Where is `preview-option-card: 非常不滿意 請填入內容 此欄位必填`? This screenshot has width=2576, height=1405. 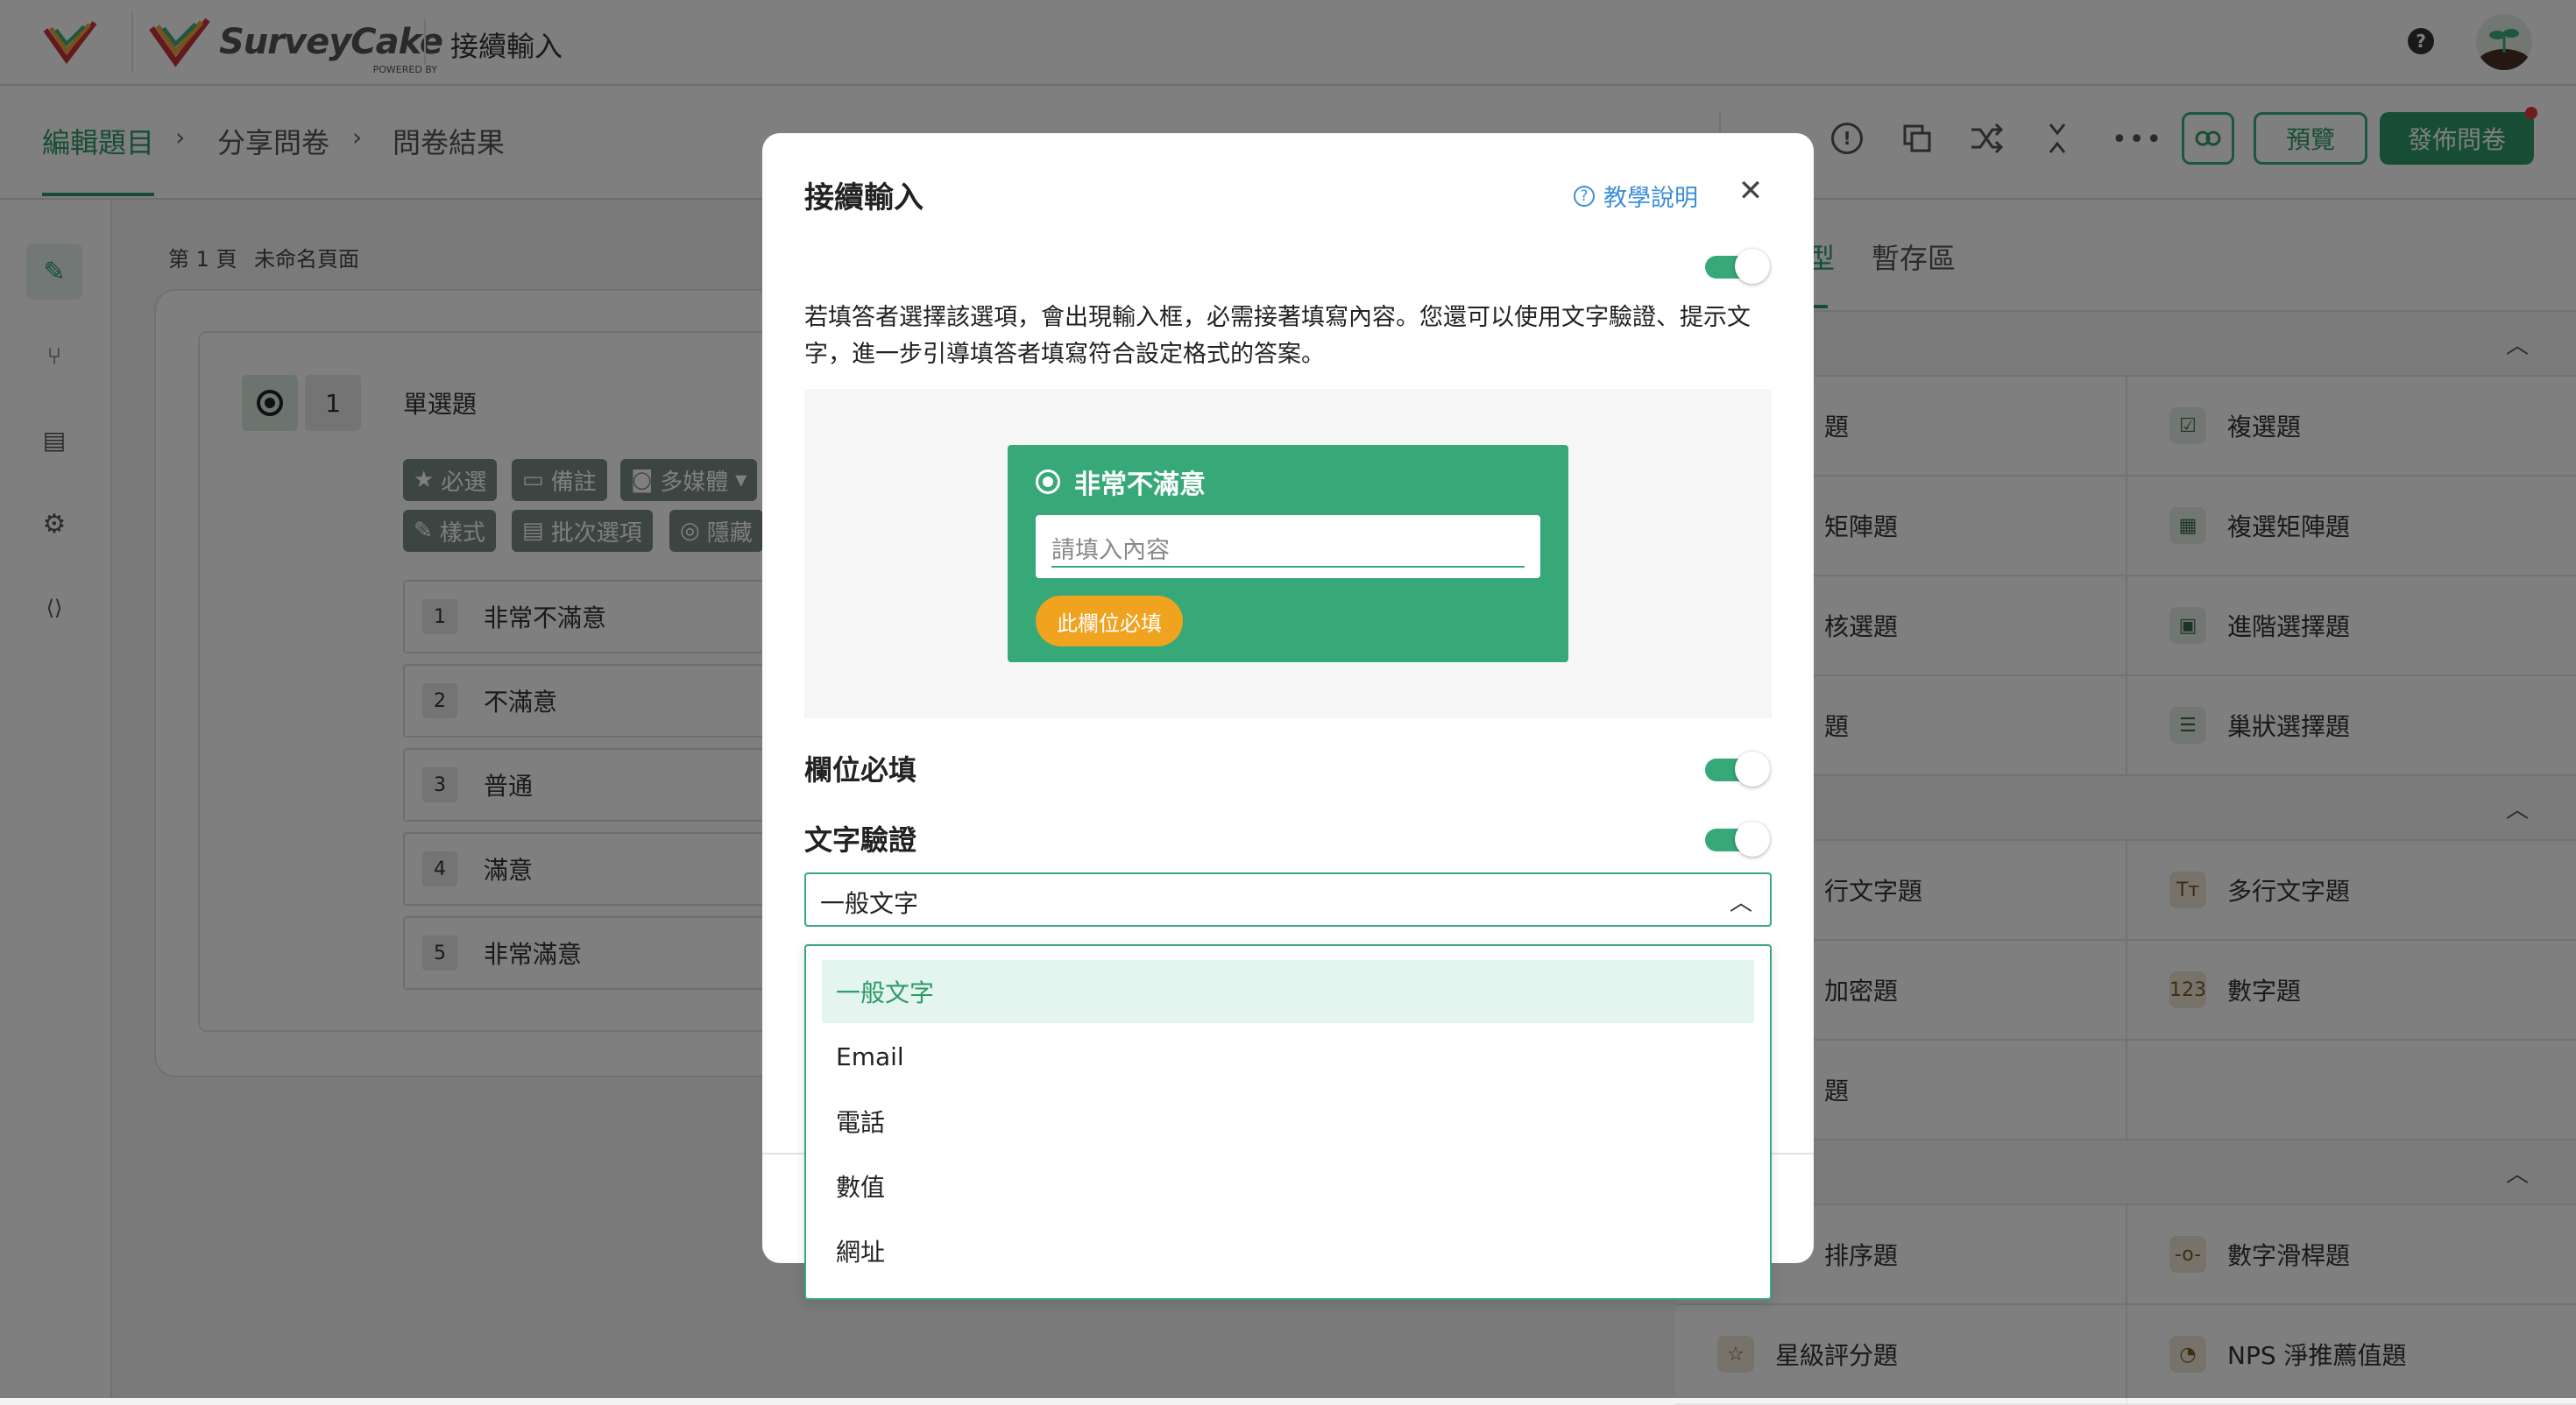
preview-option-card: 非常不滿意 請填入內容 此欄位必填 is located at coordinates (1288, 553).